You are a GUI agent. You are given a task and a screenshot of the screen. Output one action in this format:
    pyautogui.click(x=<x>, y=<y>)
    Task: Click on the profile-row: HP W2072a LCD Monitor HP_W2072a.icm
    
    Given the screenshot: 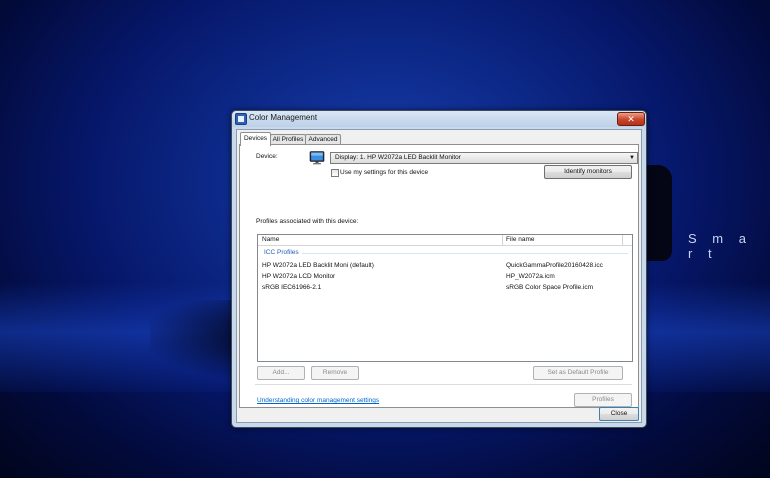 What is the action you would take?
    pyautogui.click(x=445, y=277)
    